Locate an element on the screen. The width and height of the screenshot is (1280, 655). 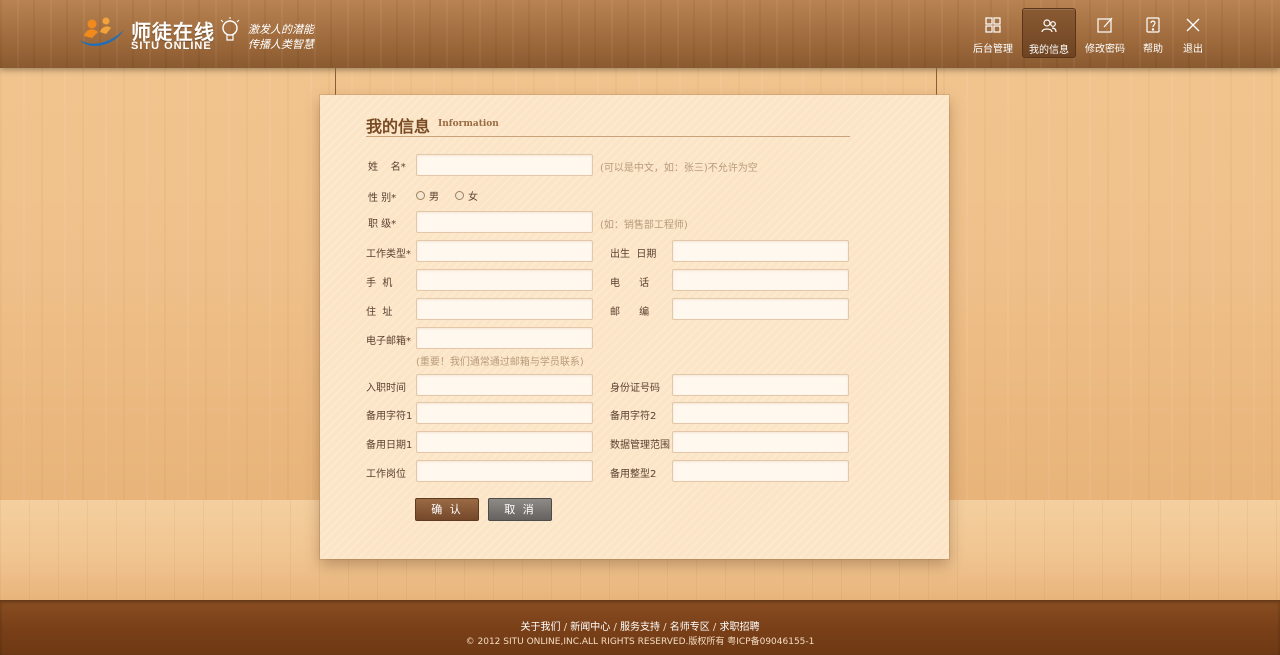
gender-female-radio is located at coordinates (459, 195).